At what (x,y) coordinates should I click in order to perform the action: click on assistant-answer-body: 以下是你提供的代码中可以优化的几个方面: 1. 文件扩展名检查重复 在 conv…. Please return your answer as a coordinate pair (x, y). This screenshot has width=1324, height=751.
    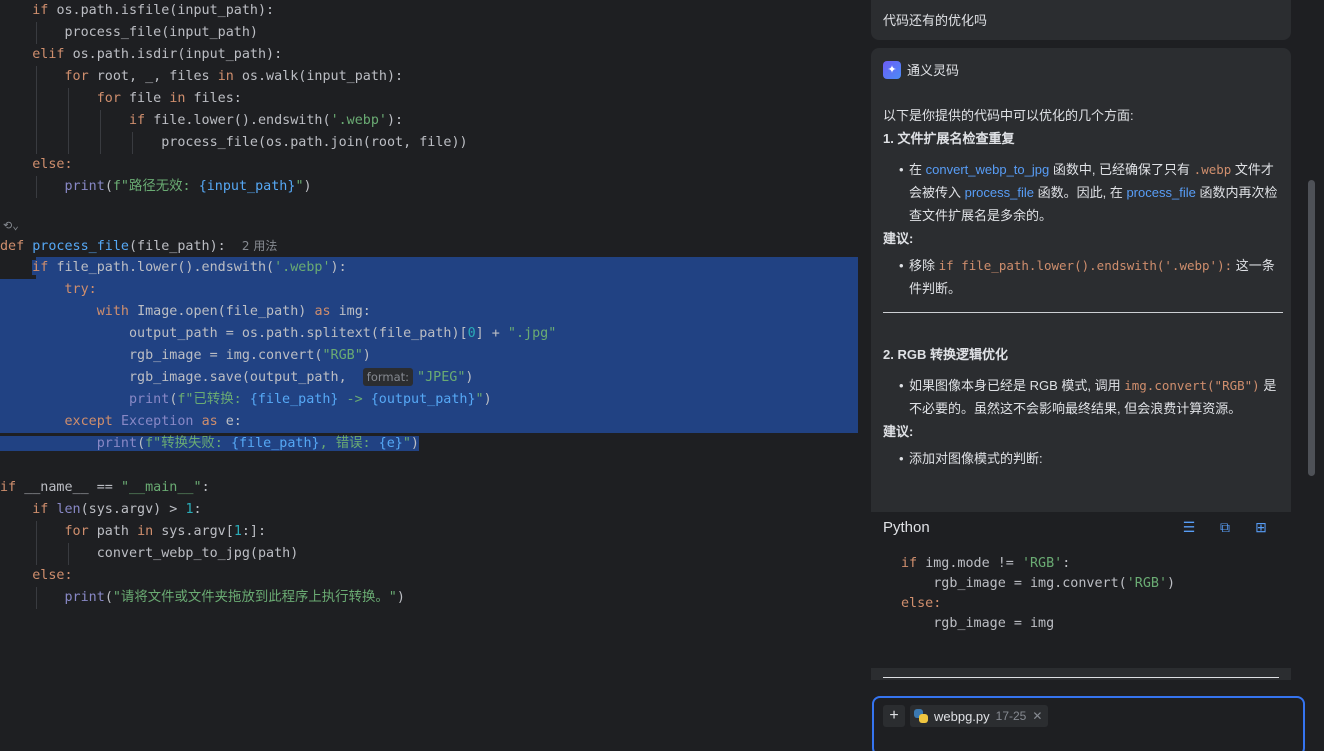
    Looking at the image, I should click on (1083, 287).